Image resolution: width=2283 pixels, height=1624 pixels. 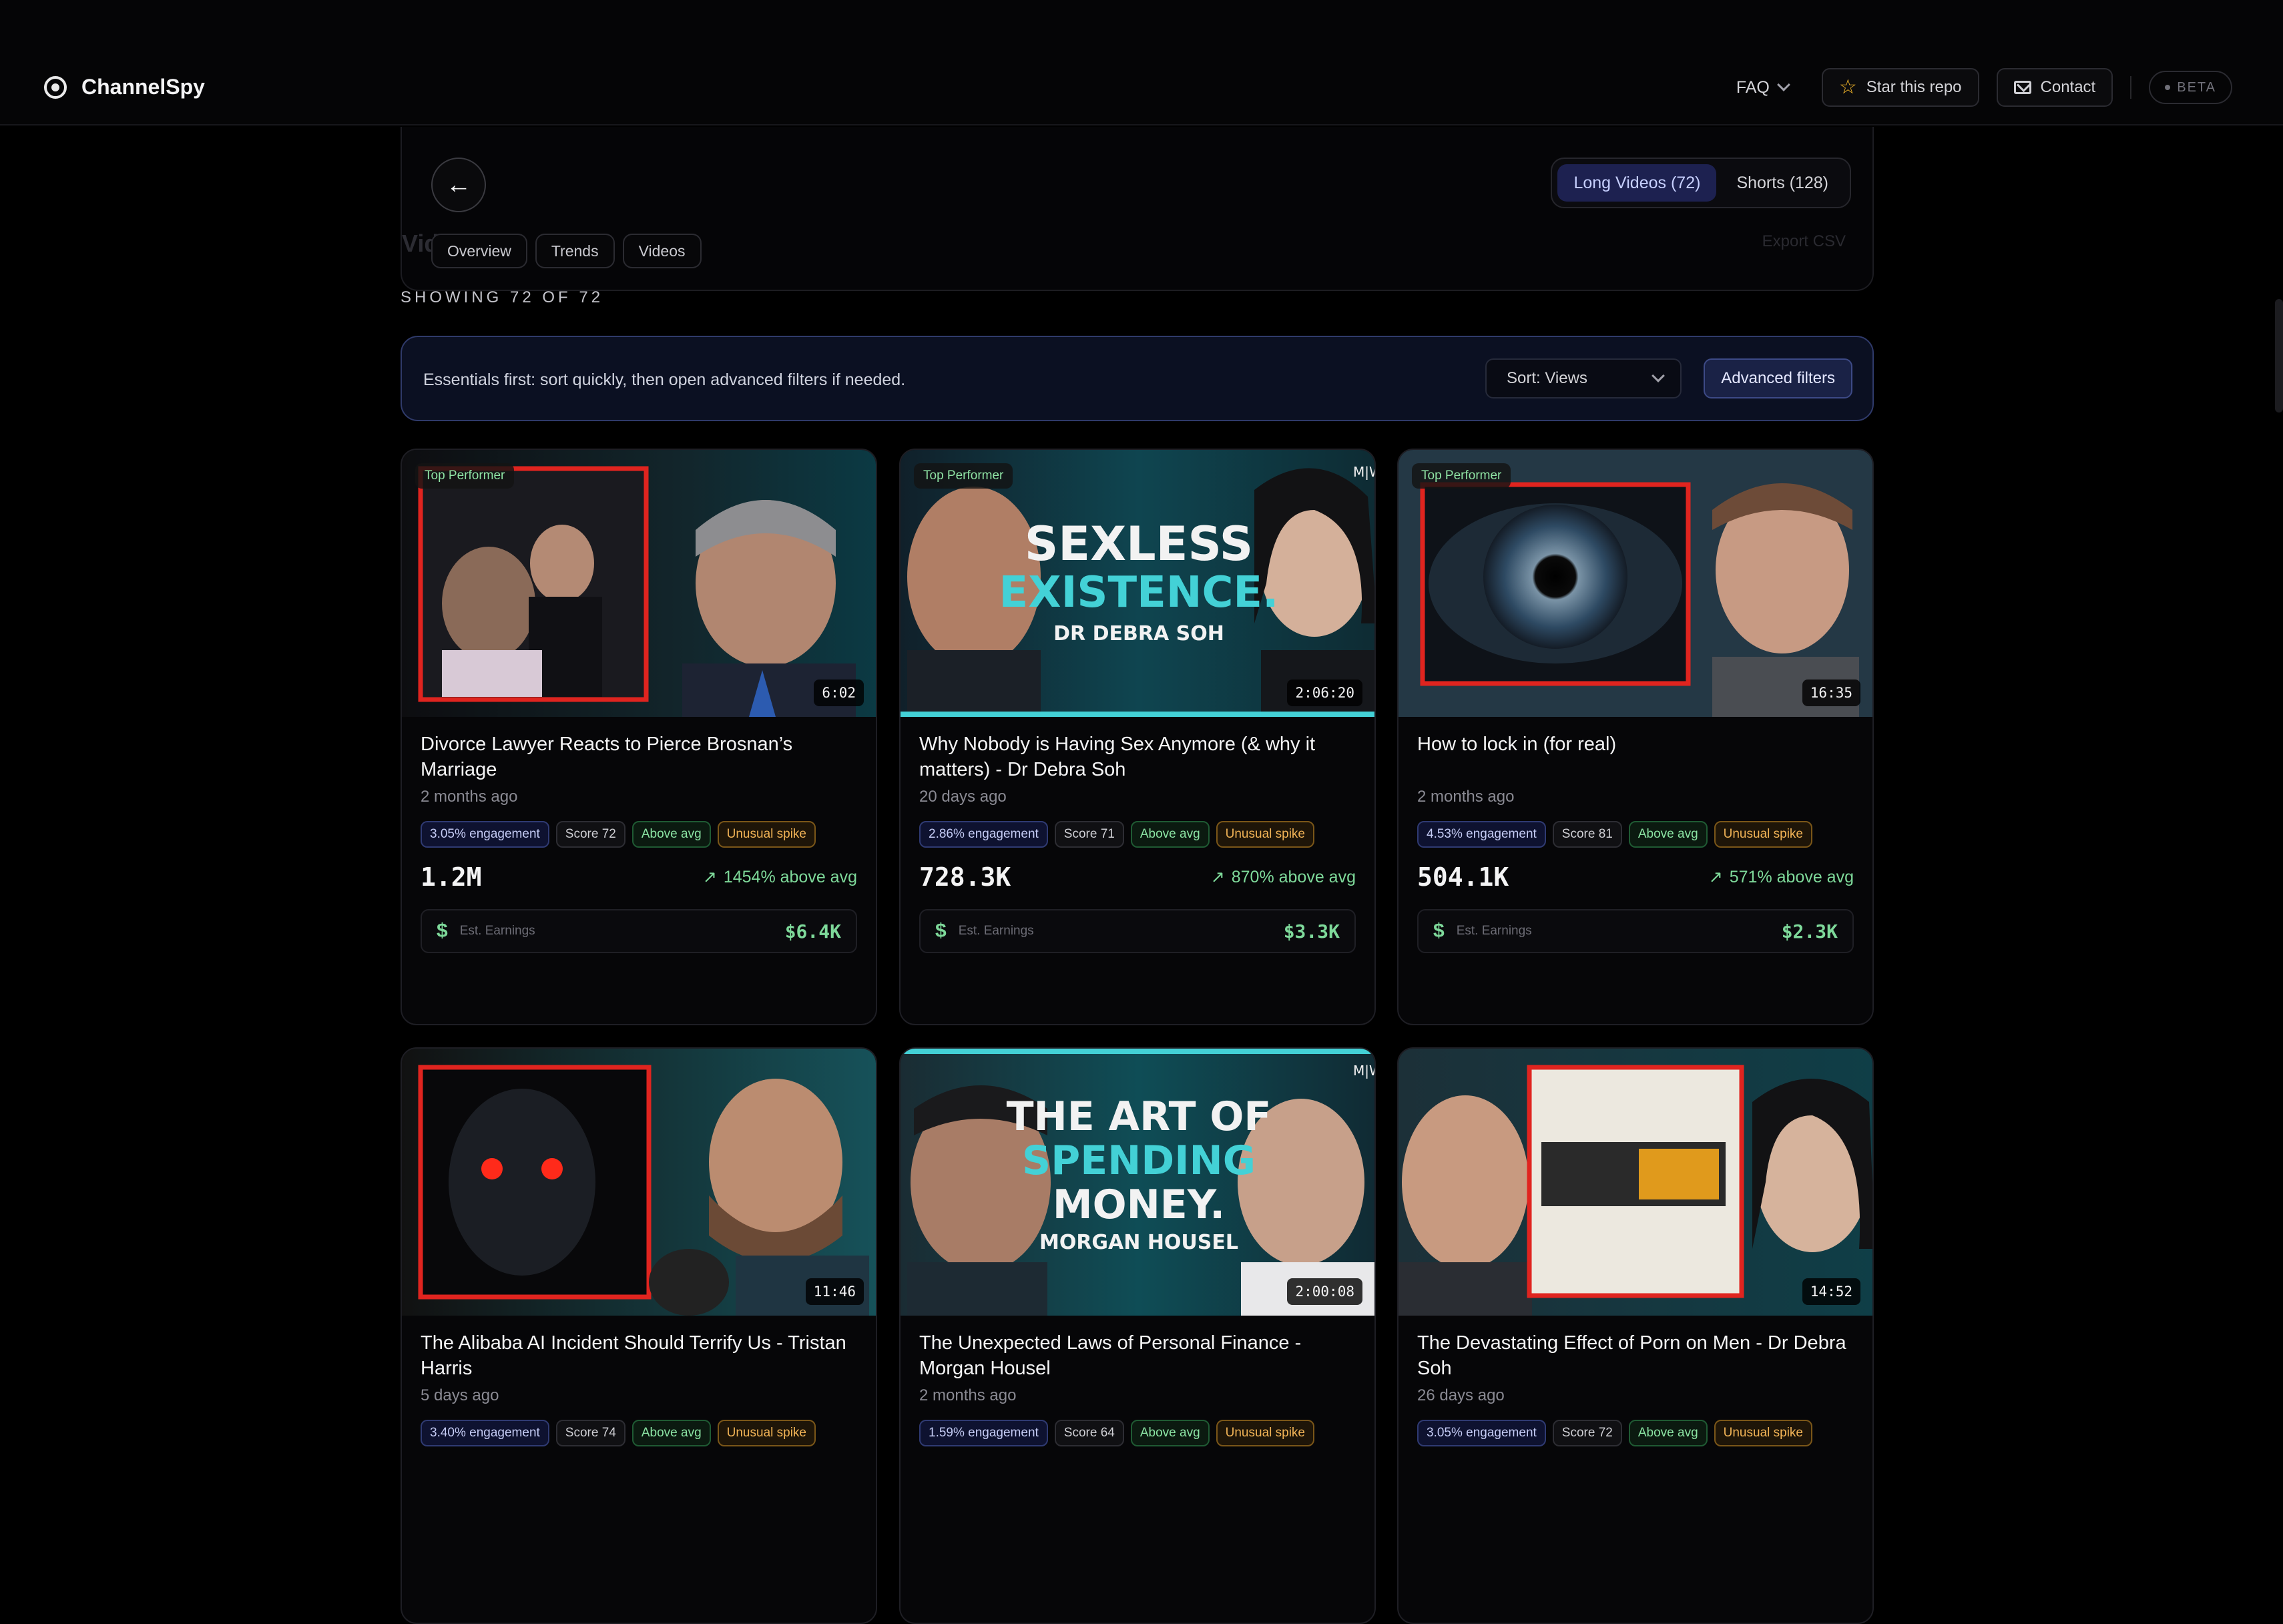 What do you see at coordinates (1778, 378) in the screenshot?
I see `advanced-filters-button: Advanced filters` at bounding box center [1778, 378].